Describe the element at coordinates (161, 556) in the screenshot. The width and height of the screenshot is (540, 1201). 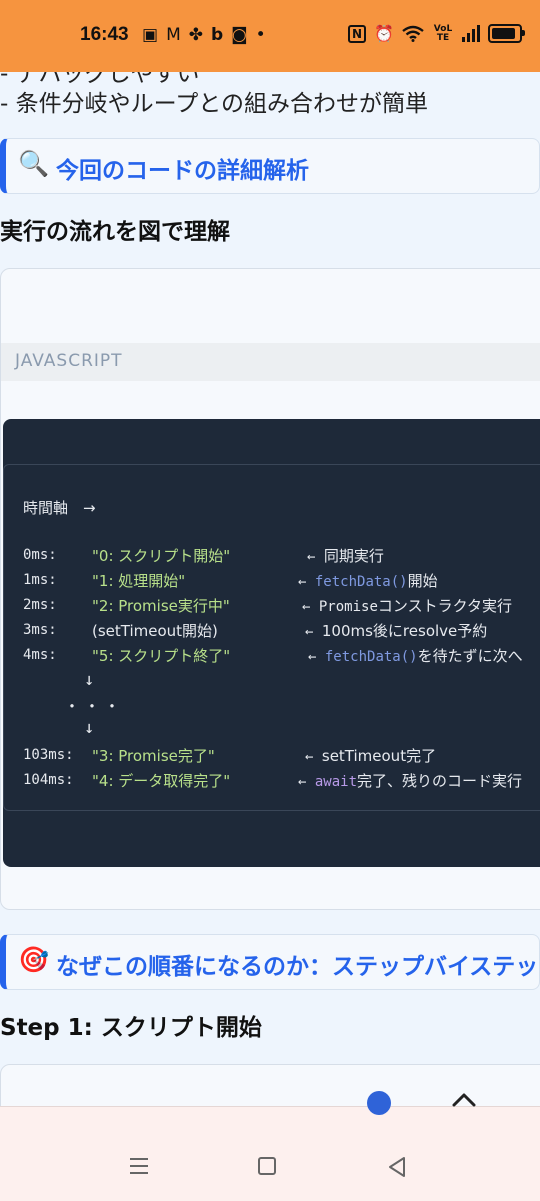
I see `timeline-label: "0: スクリプト開始"` at that location.